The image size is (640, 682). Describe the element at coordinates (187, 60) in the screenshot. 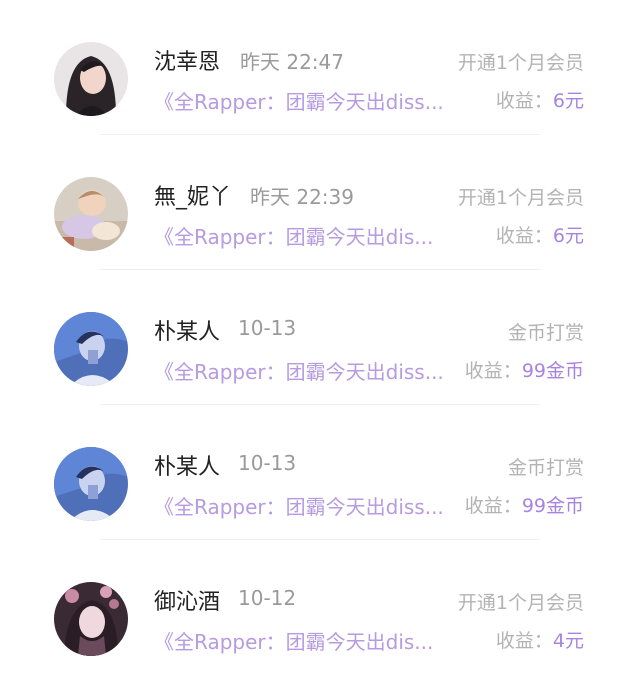

I see `user-name: 沈幸恩` at that location.